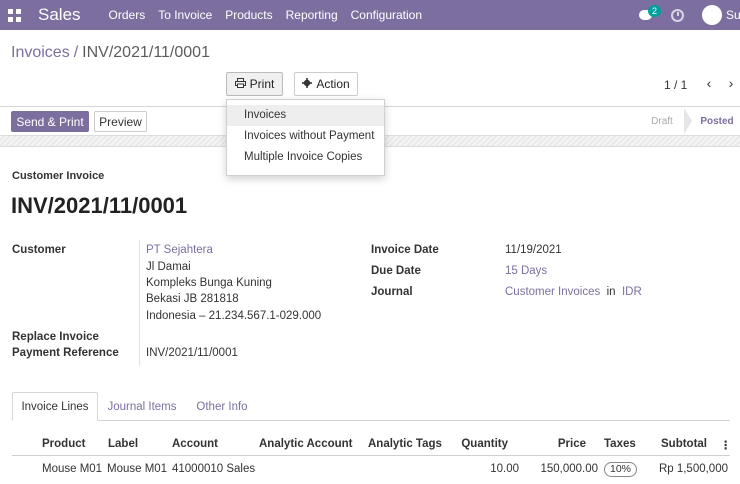 Image resolution: width=740 pixels, height=484 pixels. What do you see at coordinates (569, 469) in the screenshot?
I see `row-price: 150,000.00` at bounding box center [569, 469].